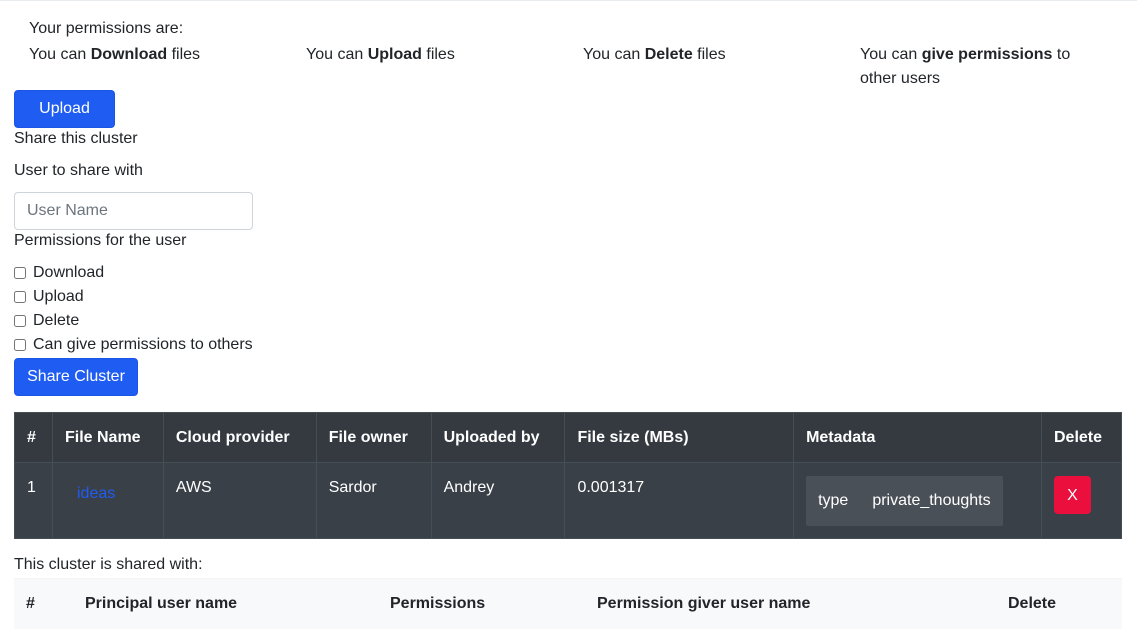  Describe the element at coordinates (481, 603) in the screenshot. I see `shared-col-permissions: Permissions` at that location.